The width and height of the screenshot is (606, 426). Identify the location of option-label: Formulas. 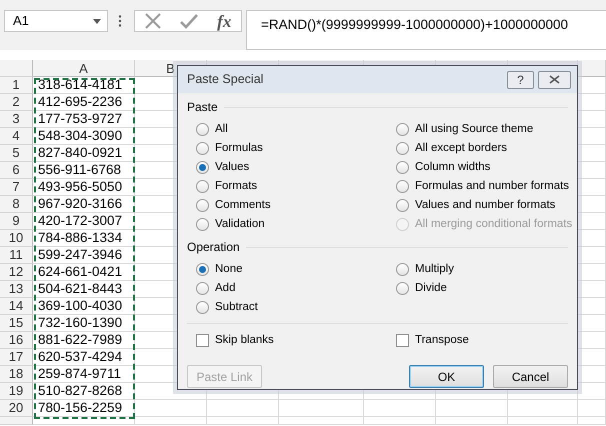
(239, 149).